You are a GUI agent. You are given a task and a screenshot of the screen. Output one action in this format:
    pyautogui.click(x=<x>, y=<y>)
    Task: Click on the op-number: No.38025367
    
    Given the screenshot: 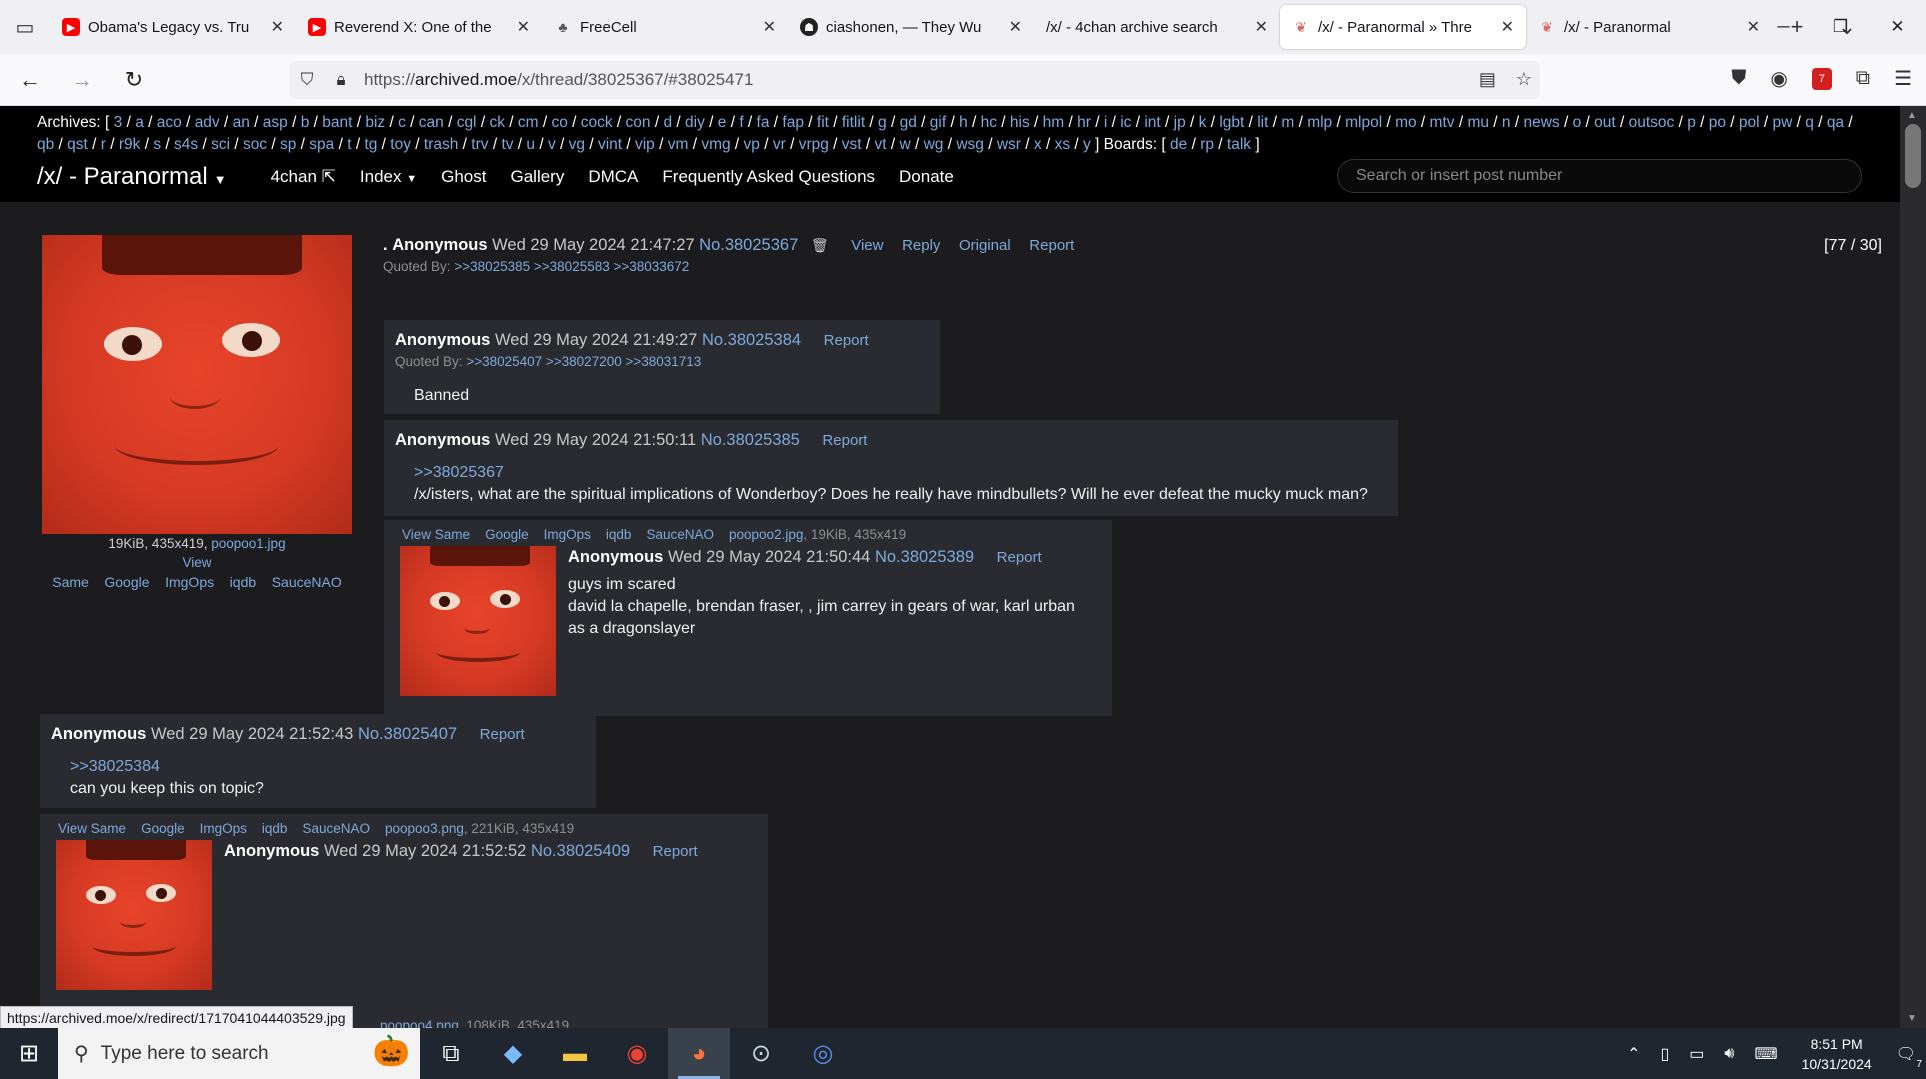 What is the action you would take?
    pyautogui.click(x=748, y=245)
    